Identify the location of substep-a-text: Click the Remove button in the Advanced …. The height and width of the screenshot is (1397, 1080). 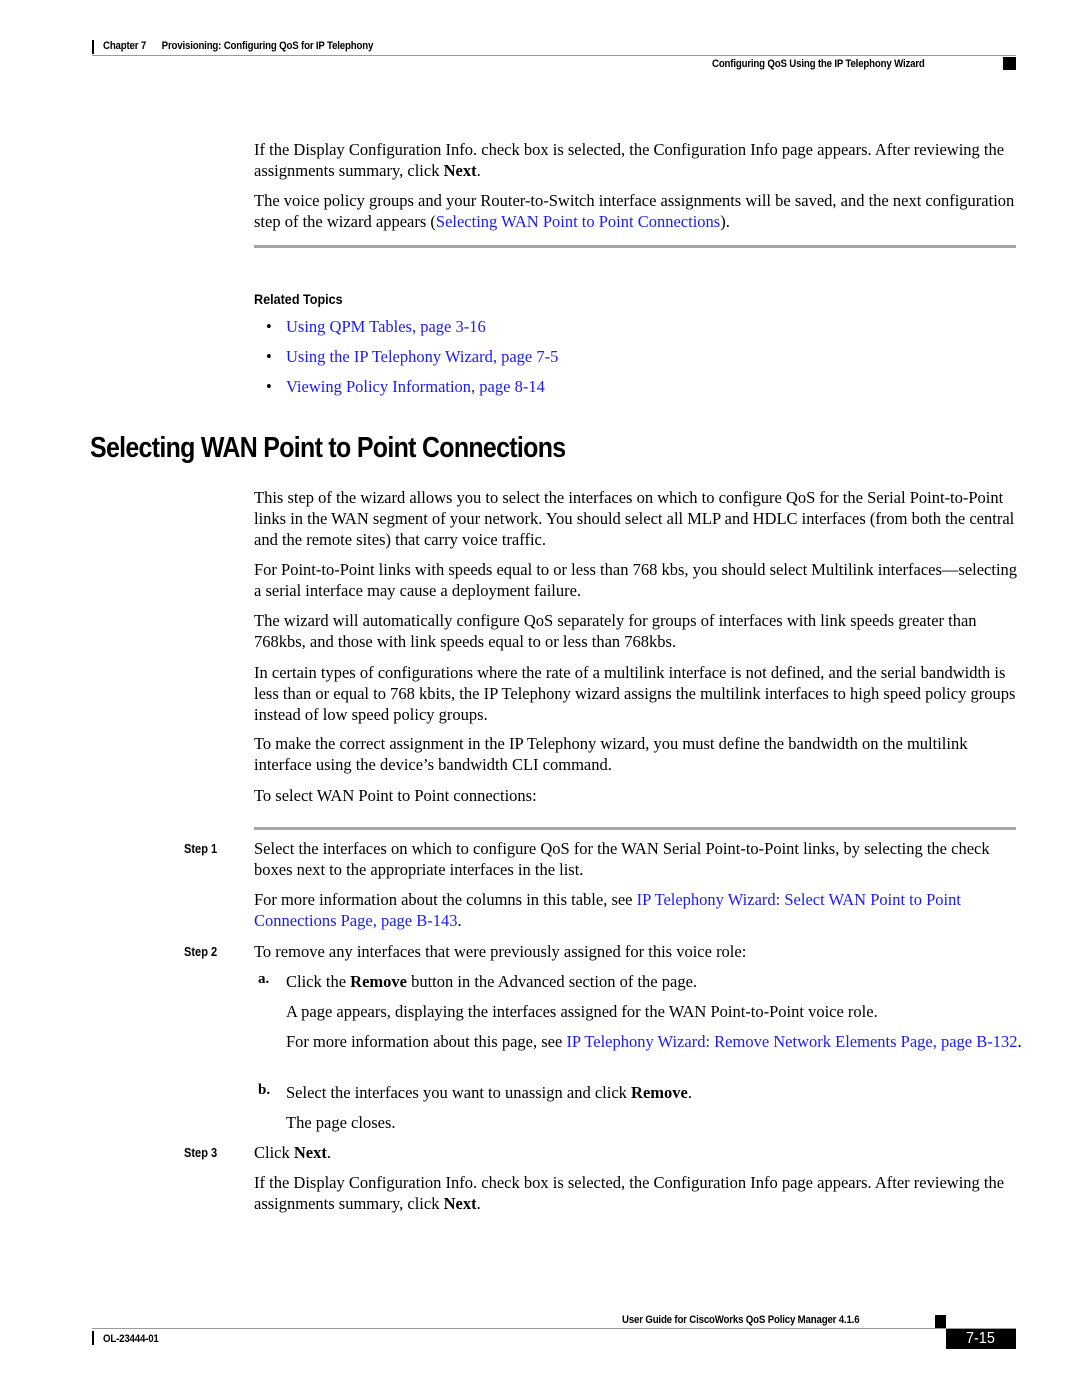
(492, 981).